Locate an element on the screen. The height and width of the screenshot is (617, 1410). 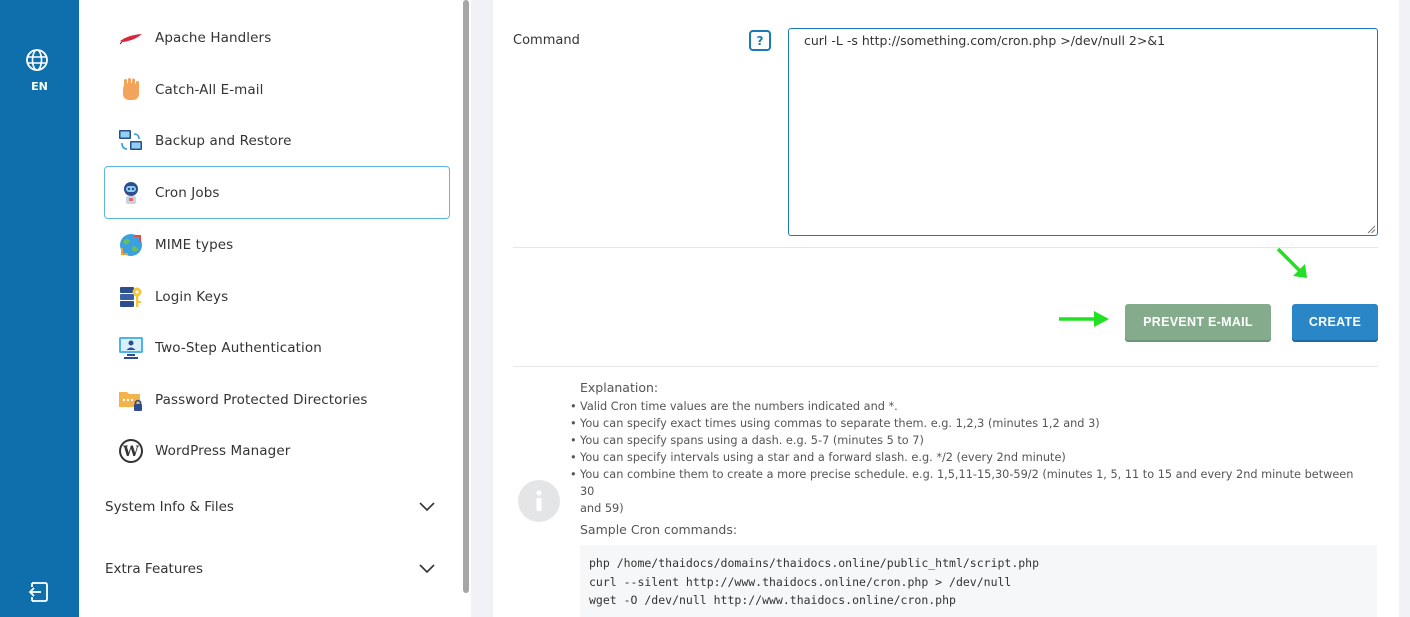
help-button: ? is located at coordinates (760, 40).